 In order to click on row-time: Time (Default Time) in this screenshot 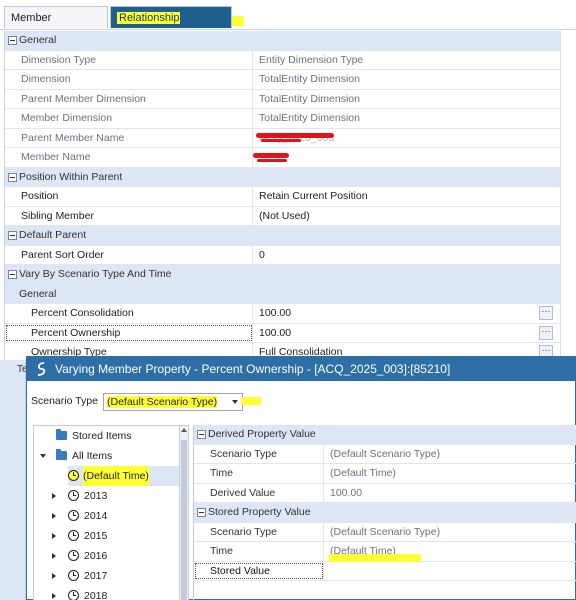, I will do `click(385, 474)`.